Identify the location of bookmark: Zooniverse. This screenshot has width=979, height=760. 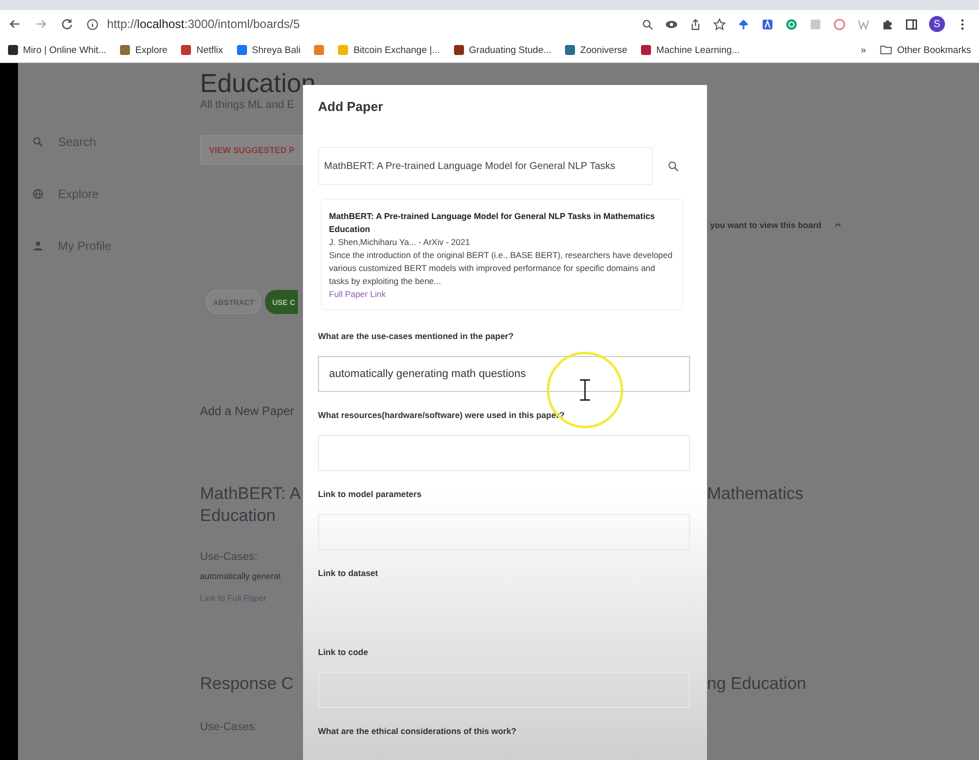
(596, 50).